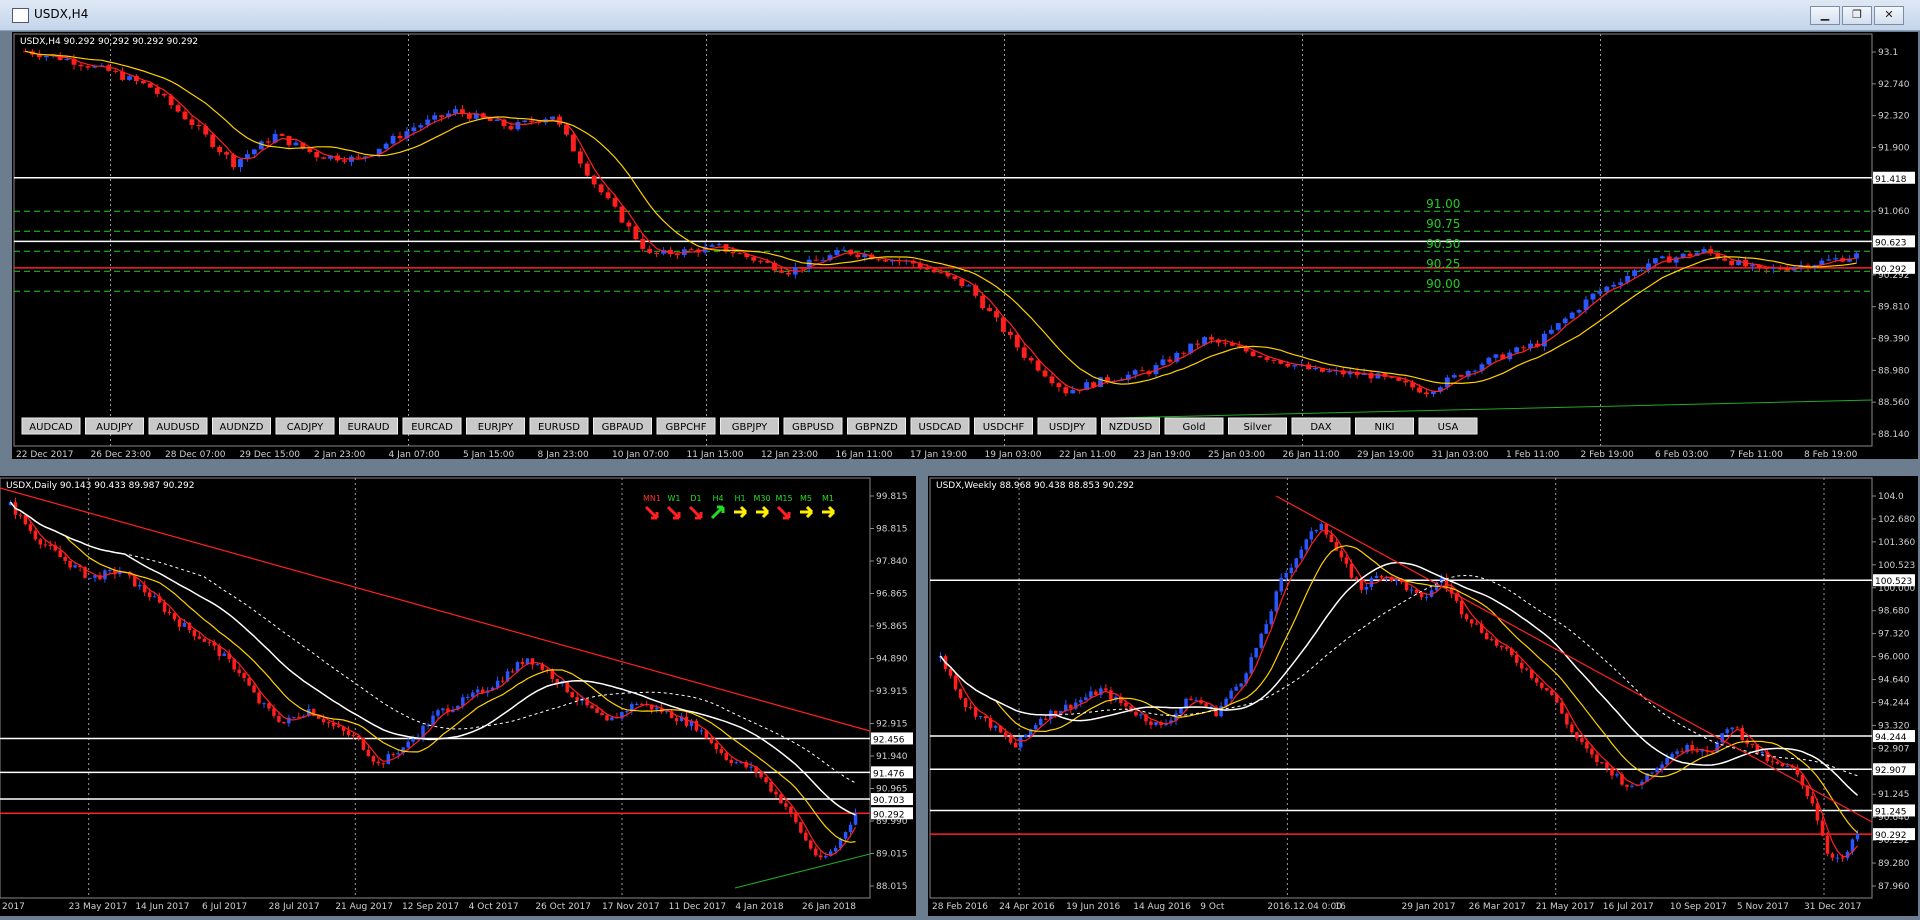 Image resolution: width=1920 pixels, height=920 pixels. What do you see at coordinates (115, 427) in the screenshot?
I see `symbol-button-label: AUDJPY` at bounding box center [115, 427].